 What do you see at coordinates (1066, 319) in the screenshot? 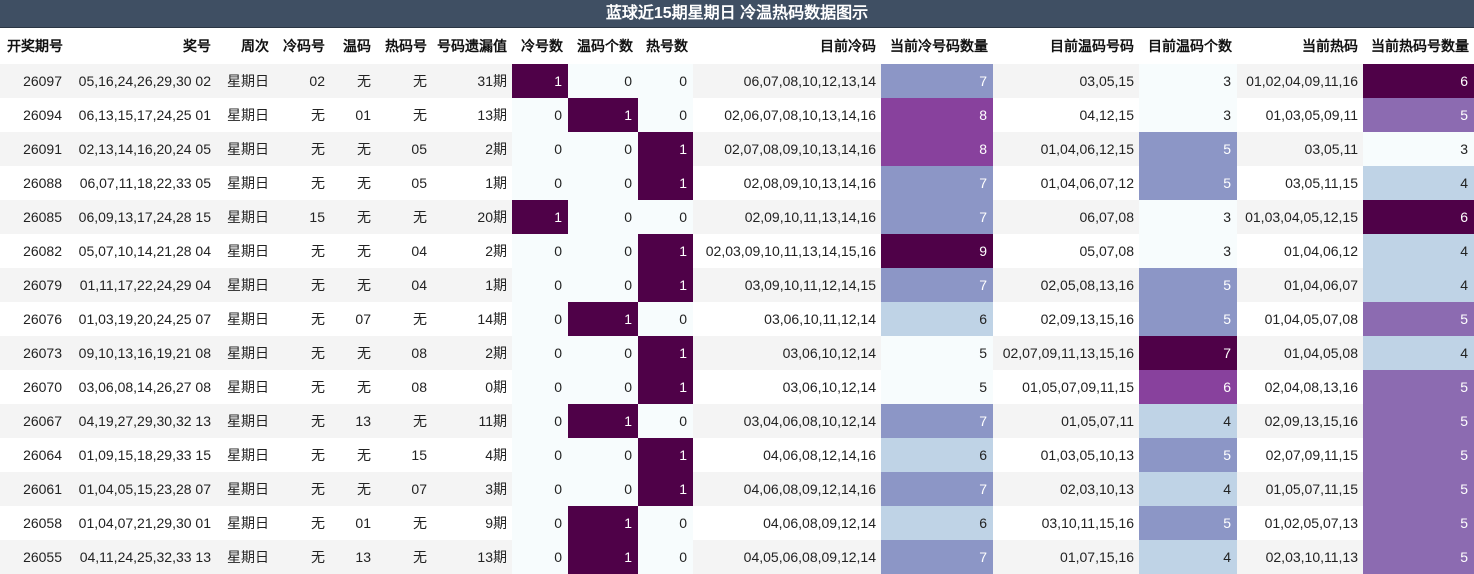
I see `cell-current-warm: 02,09,13,15,16` at bounding box center [1066, 319].